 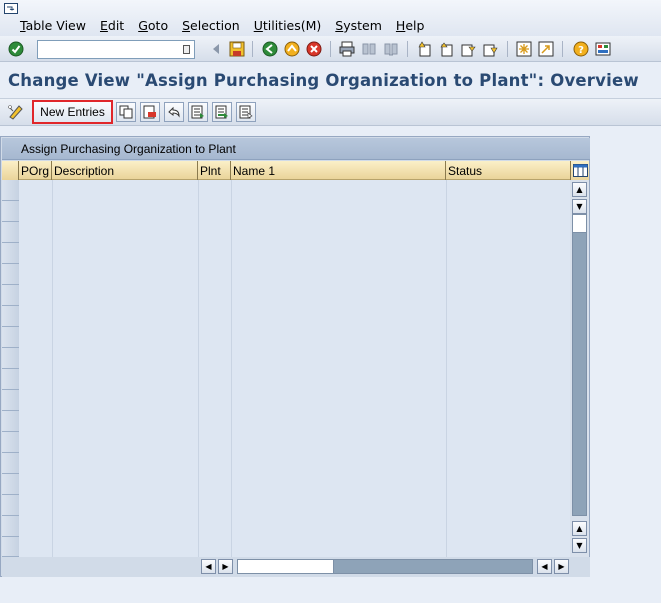 I want to click on select-block-icon, so click(x=222, y=112).